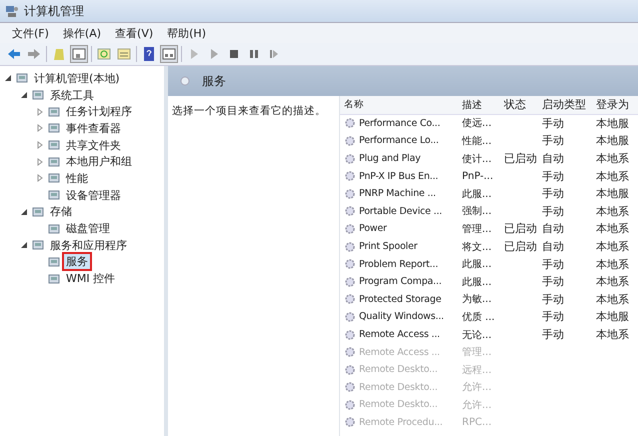 This screenshot has height=436, width=638. Describe the element at coordinates (79, 54) in the screenshot. I see `console-tree-icon` at that location.